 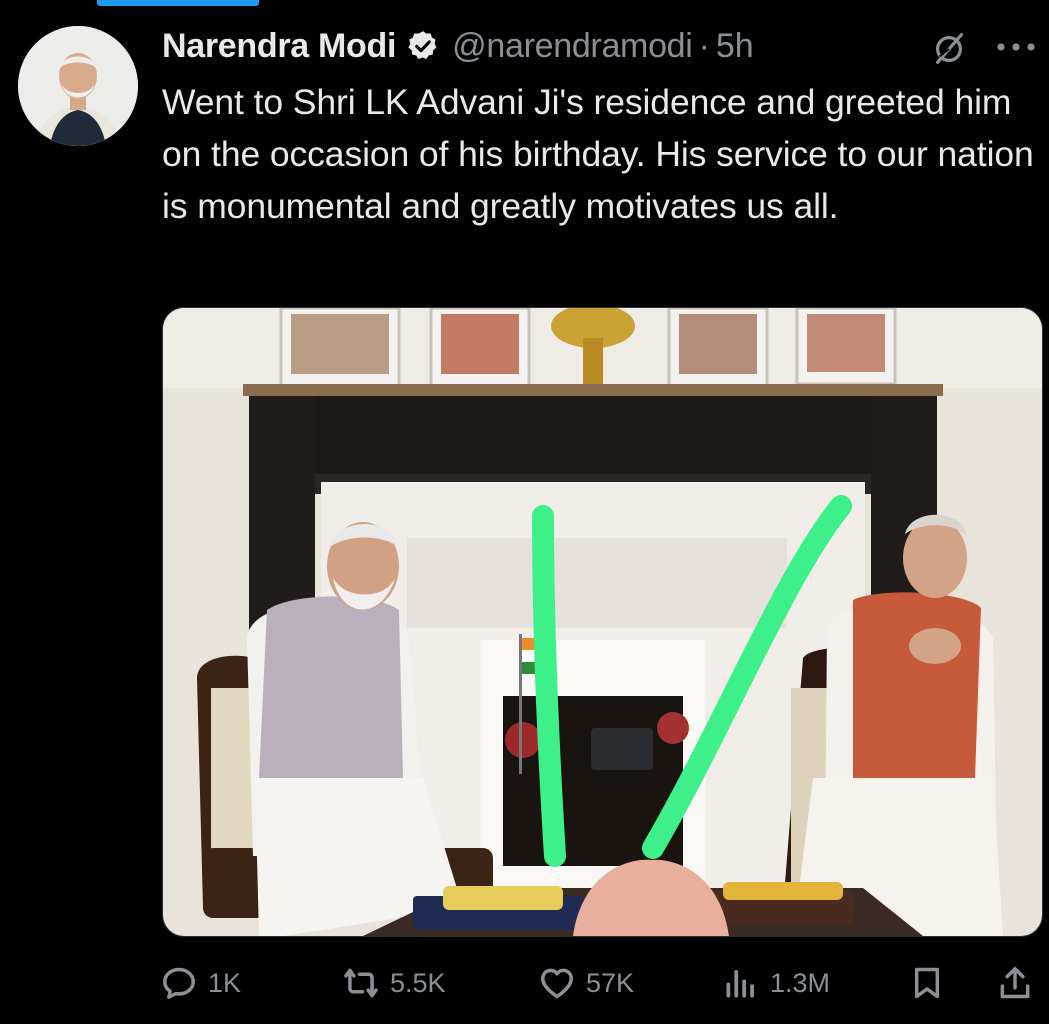 I want to click on tweet-header: Narendra Modi @narendramodi · 5h, so click(x=458, y=46).